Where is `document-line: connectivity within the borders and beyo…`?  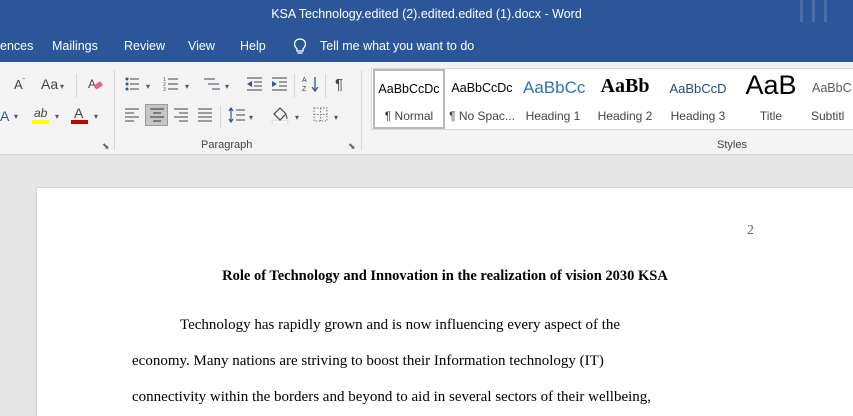
document-line: connectivity within the borders and beyo… is located at coordinates (392, 397).